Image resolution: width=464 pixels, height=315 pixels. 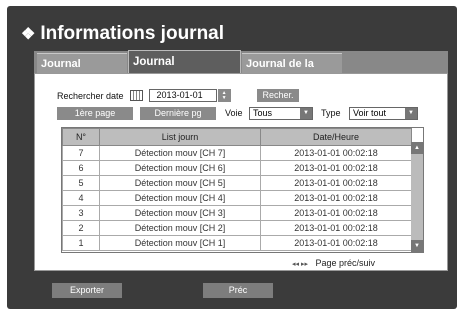 What do you see at coordinates (132, 33) in the screenshot?
I see `page-title: Informations journal` at bounding box center [132, 33].